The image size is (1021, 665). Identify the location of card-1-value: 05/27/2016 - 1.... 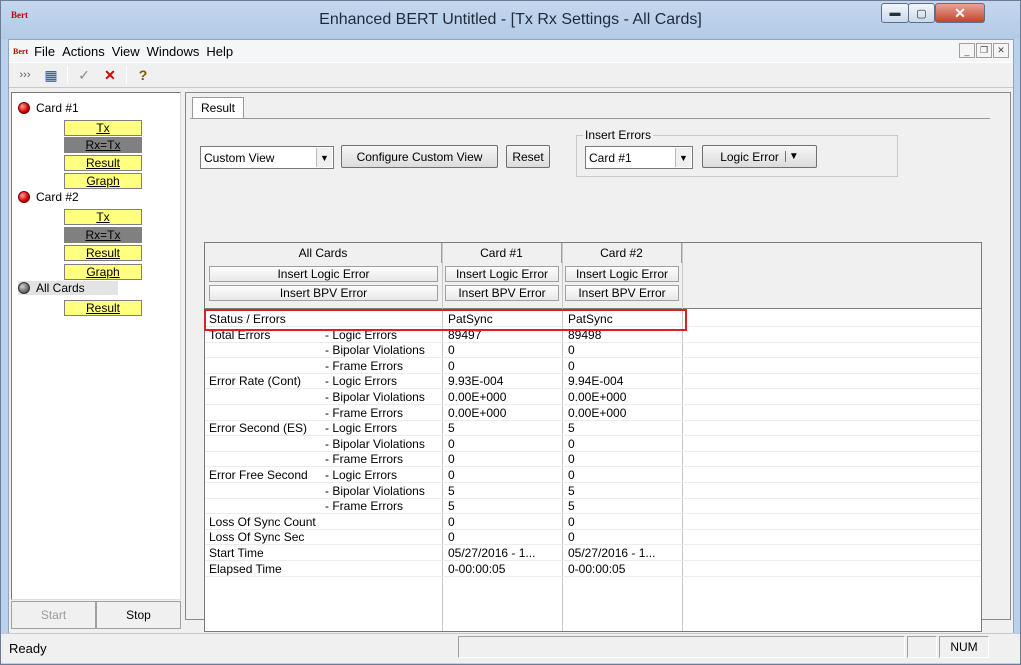
(492, 553).